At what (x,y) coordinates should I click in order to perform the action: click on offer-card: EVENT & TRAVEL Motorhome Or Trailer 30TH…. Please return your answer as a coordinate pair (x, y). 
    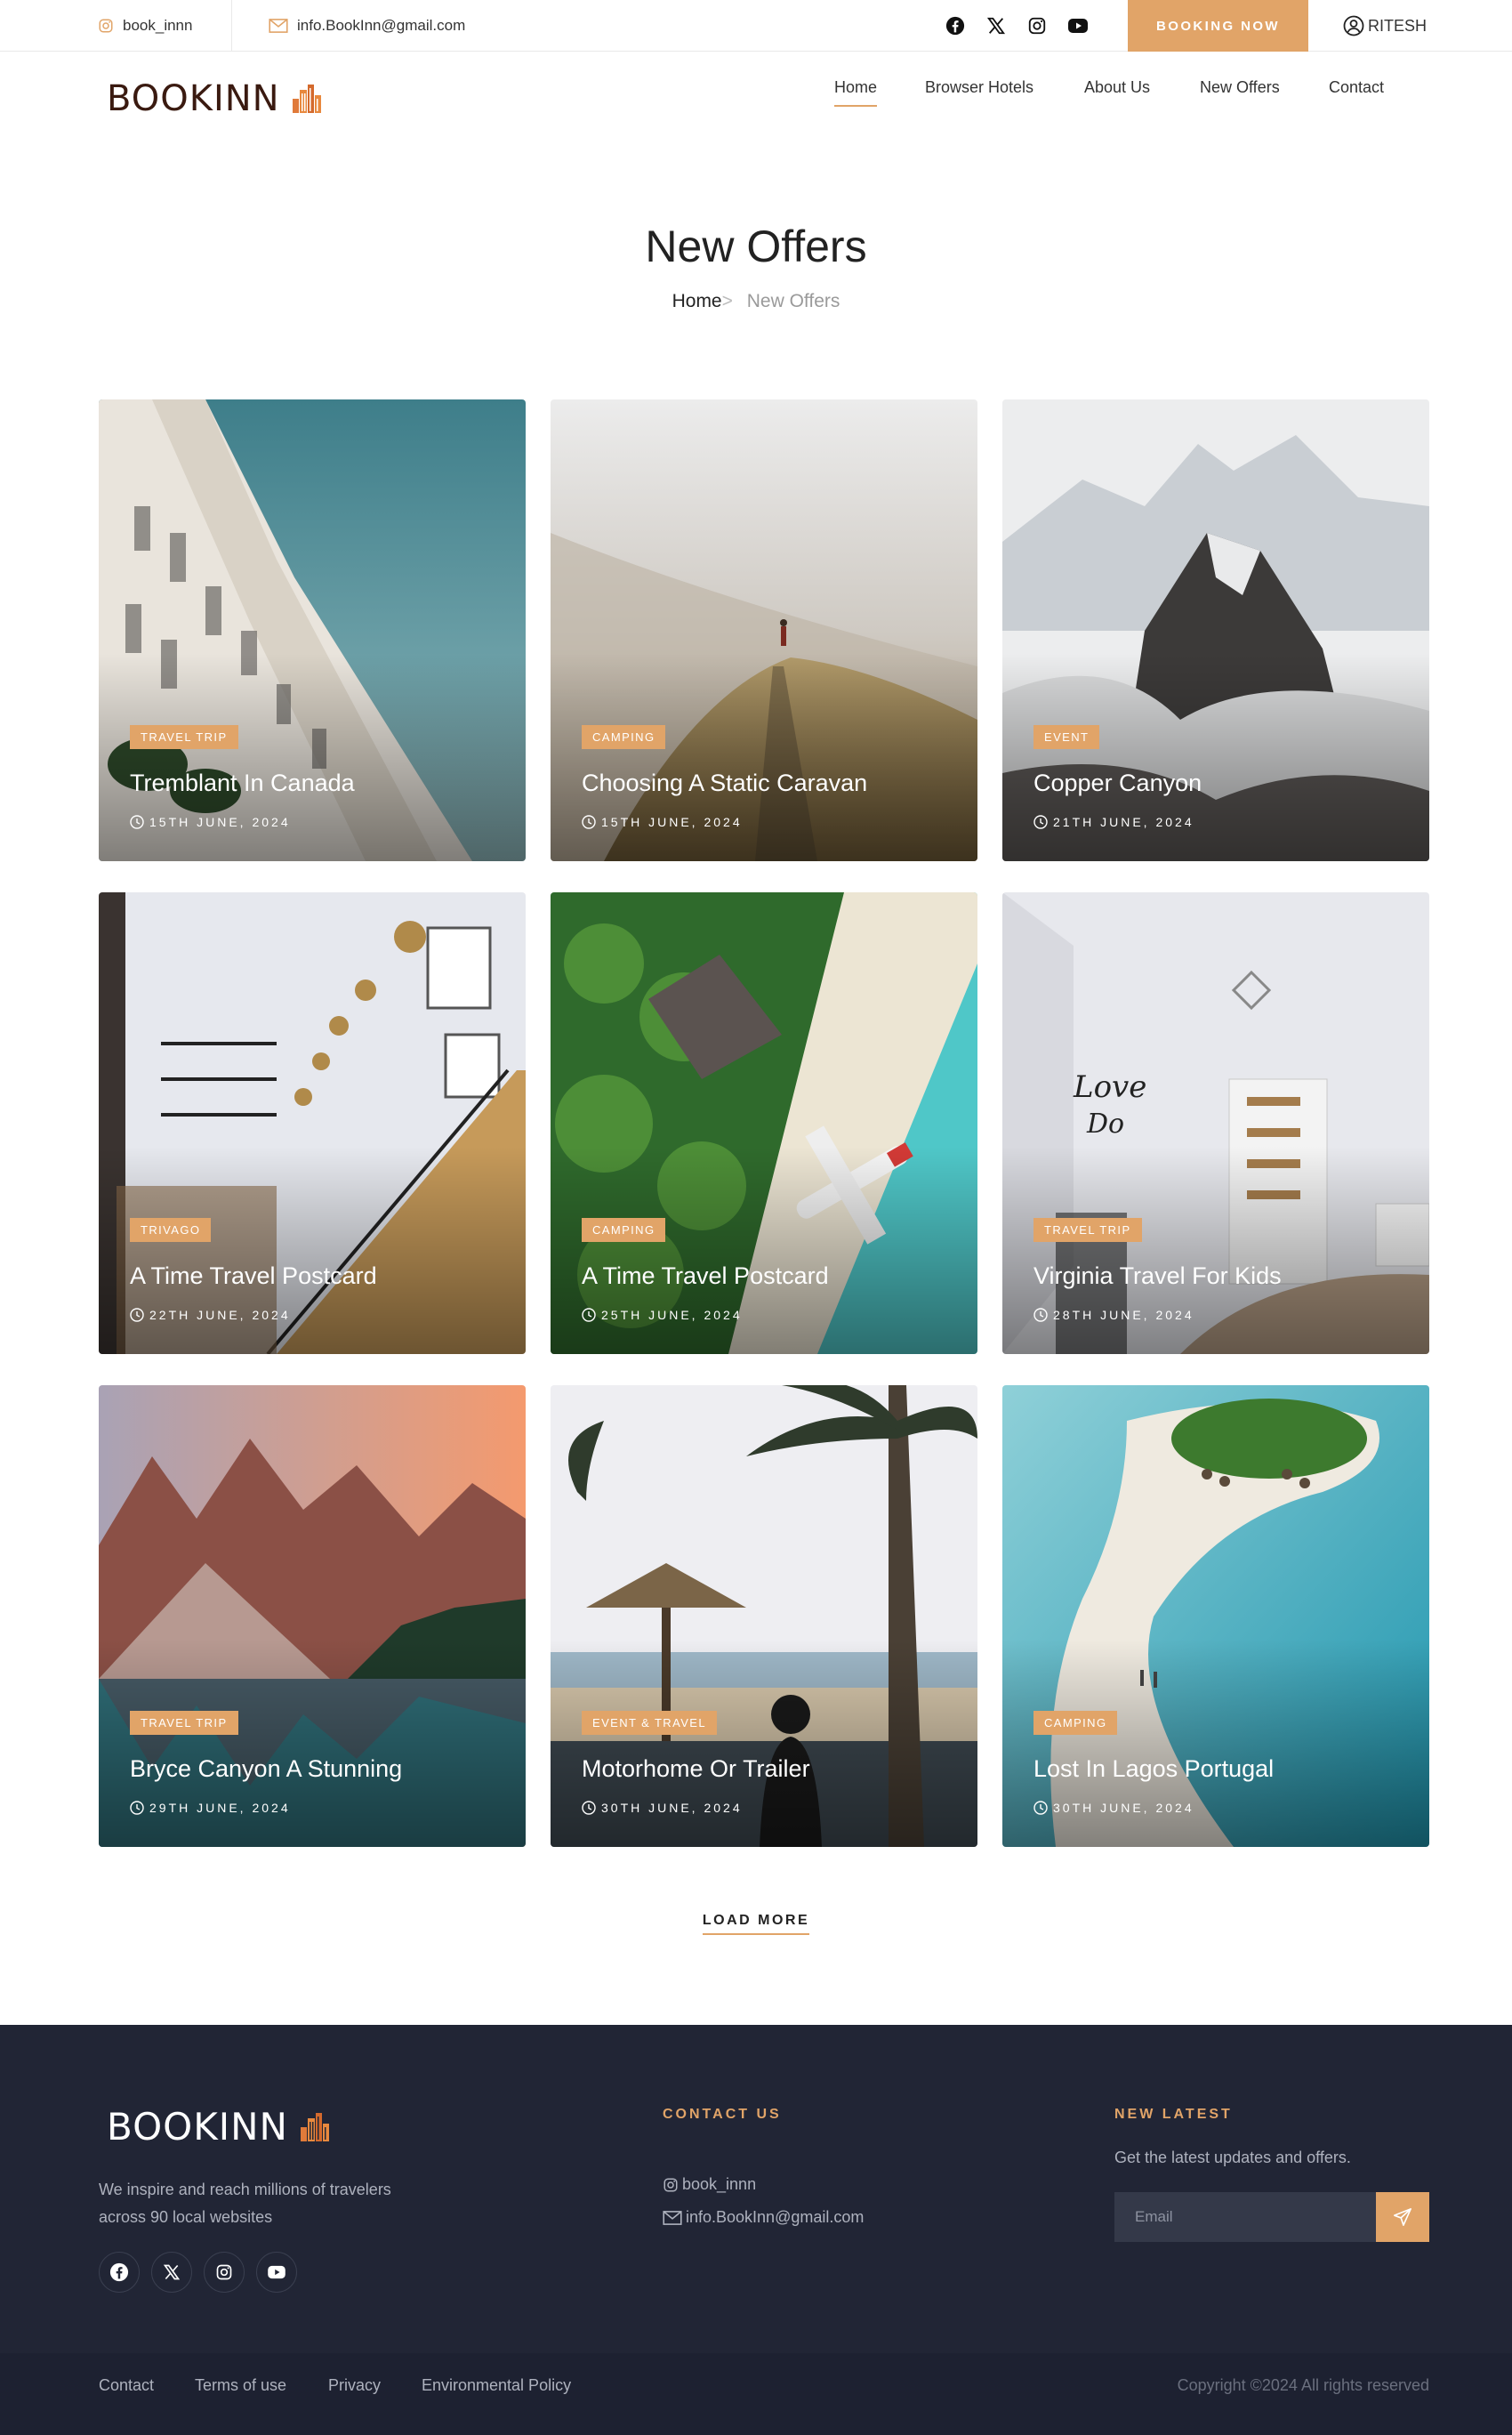
    Looking at the image, I should click on (764, 1616).